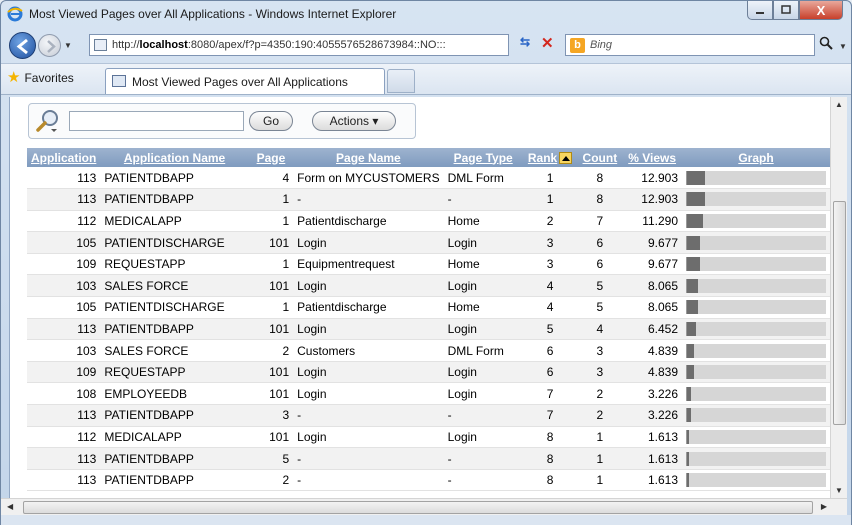  What do you see at coordinates (271, 372) in the screenshot?
I see `cell-page: 101` at bounding box center [271, 372].